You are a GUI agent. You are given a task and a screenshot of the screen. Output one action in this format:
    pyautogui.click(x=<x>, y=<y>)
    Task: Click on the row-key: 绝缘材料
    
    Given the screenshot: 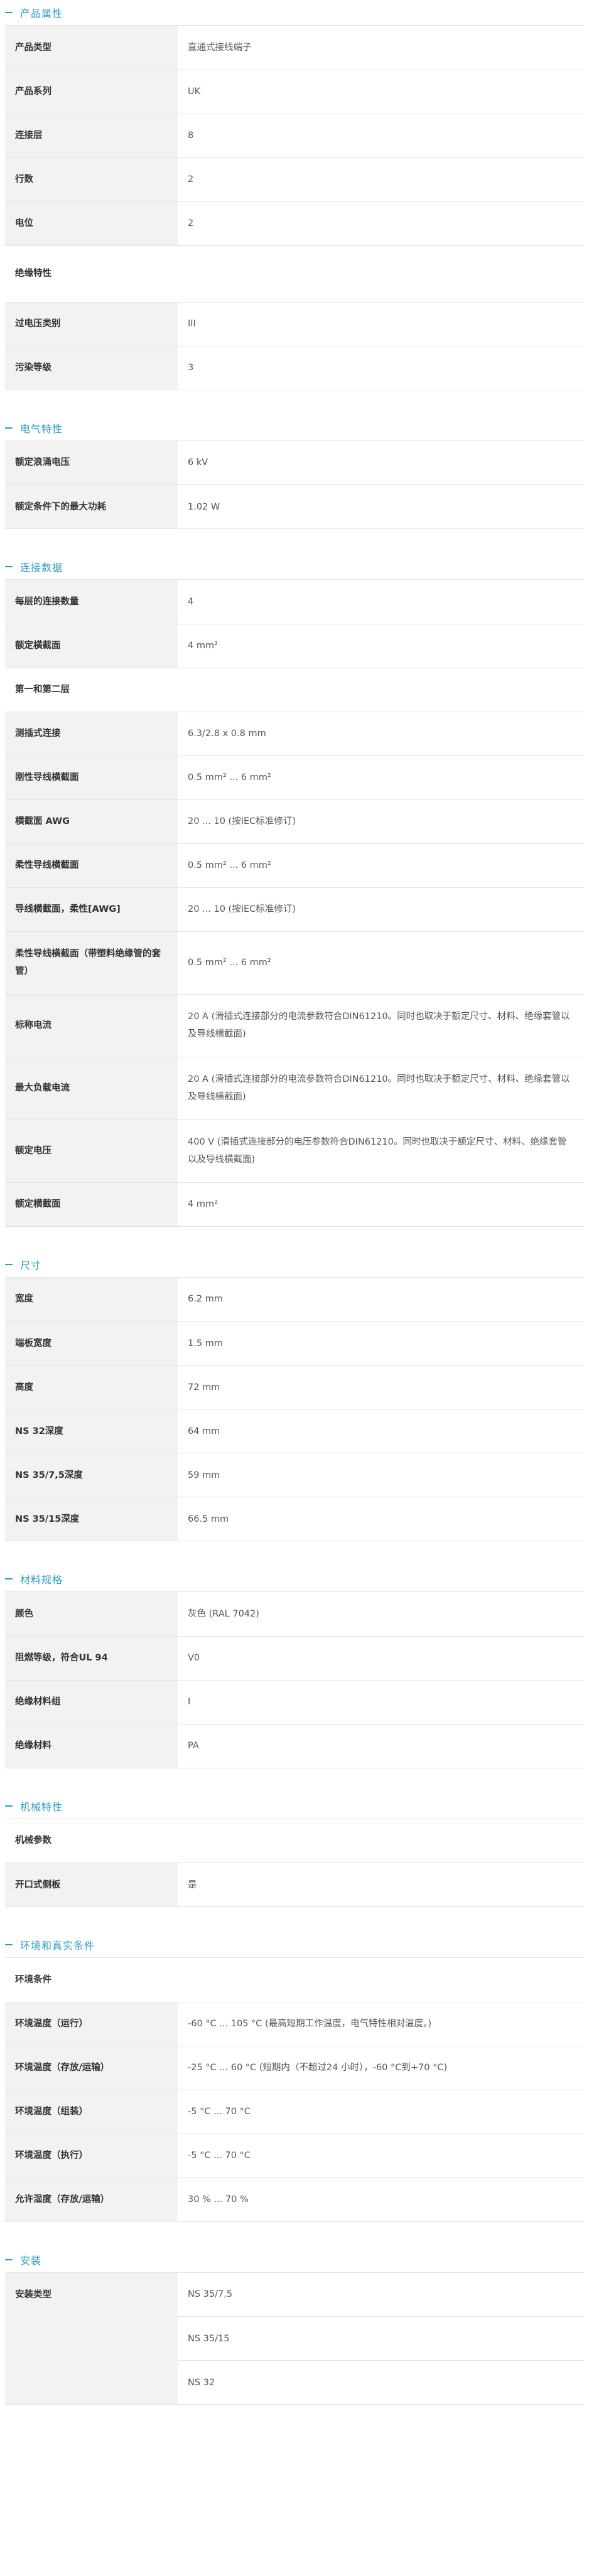 What is the action you would take?
    pyautogui.click(x=91, y=1746)
    